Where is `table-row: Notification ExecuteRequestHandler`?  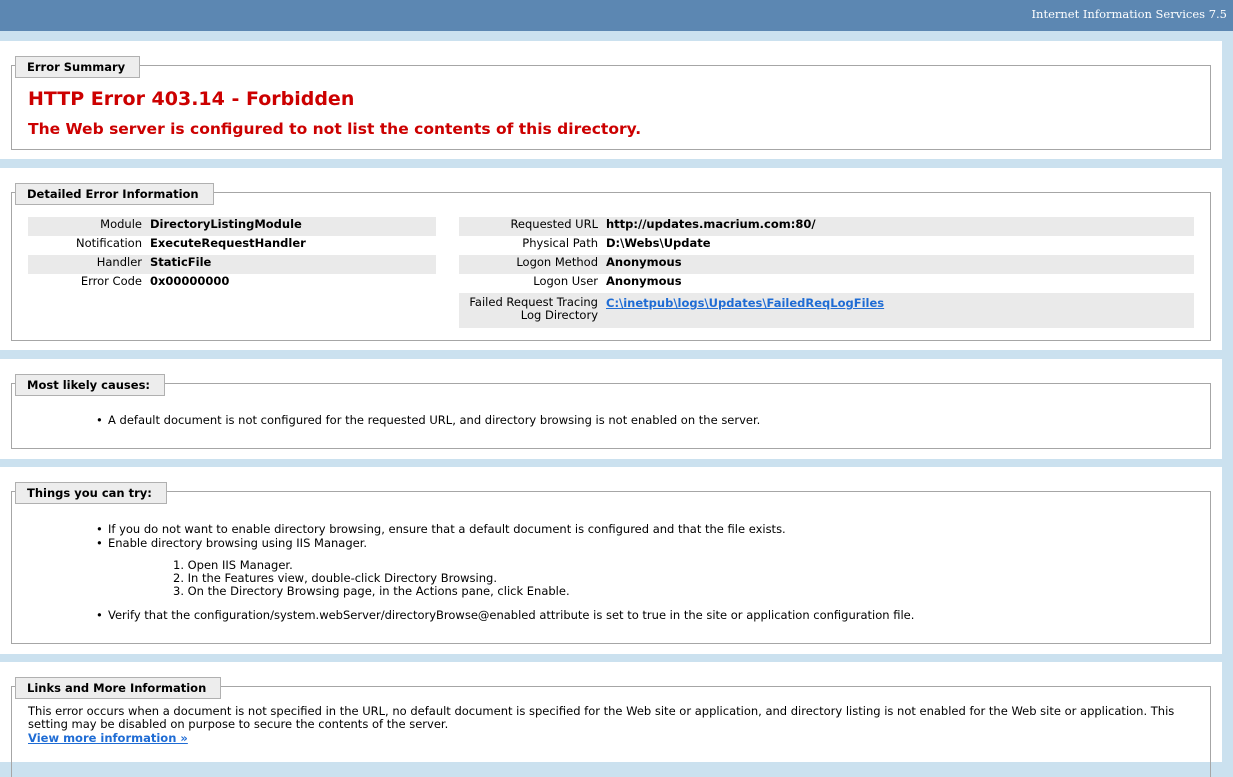 table-row: Notification ExecuteRequestHandler is located at coordinates (232, 245).